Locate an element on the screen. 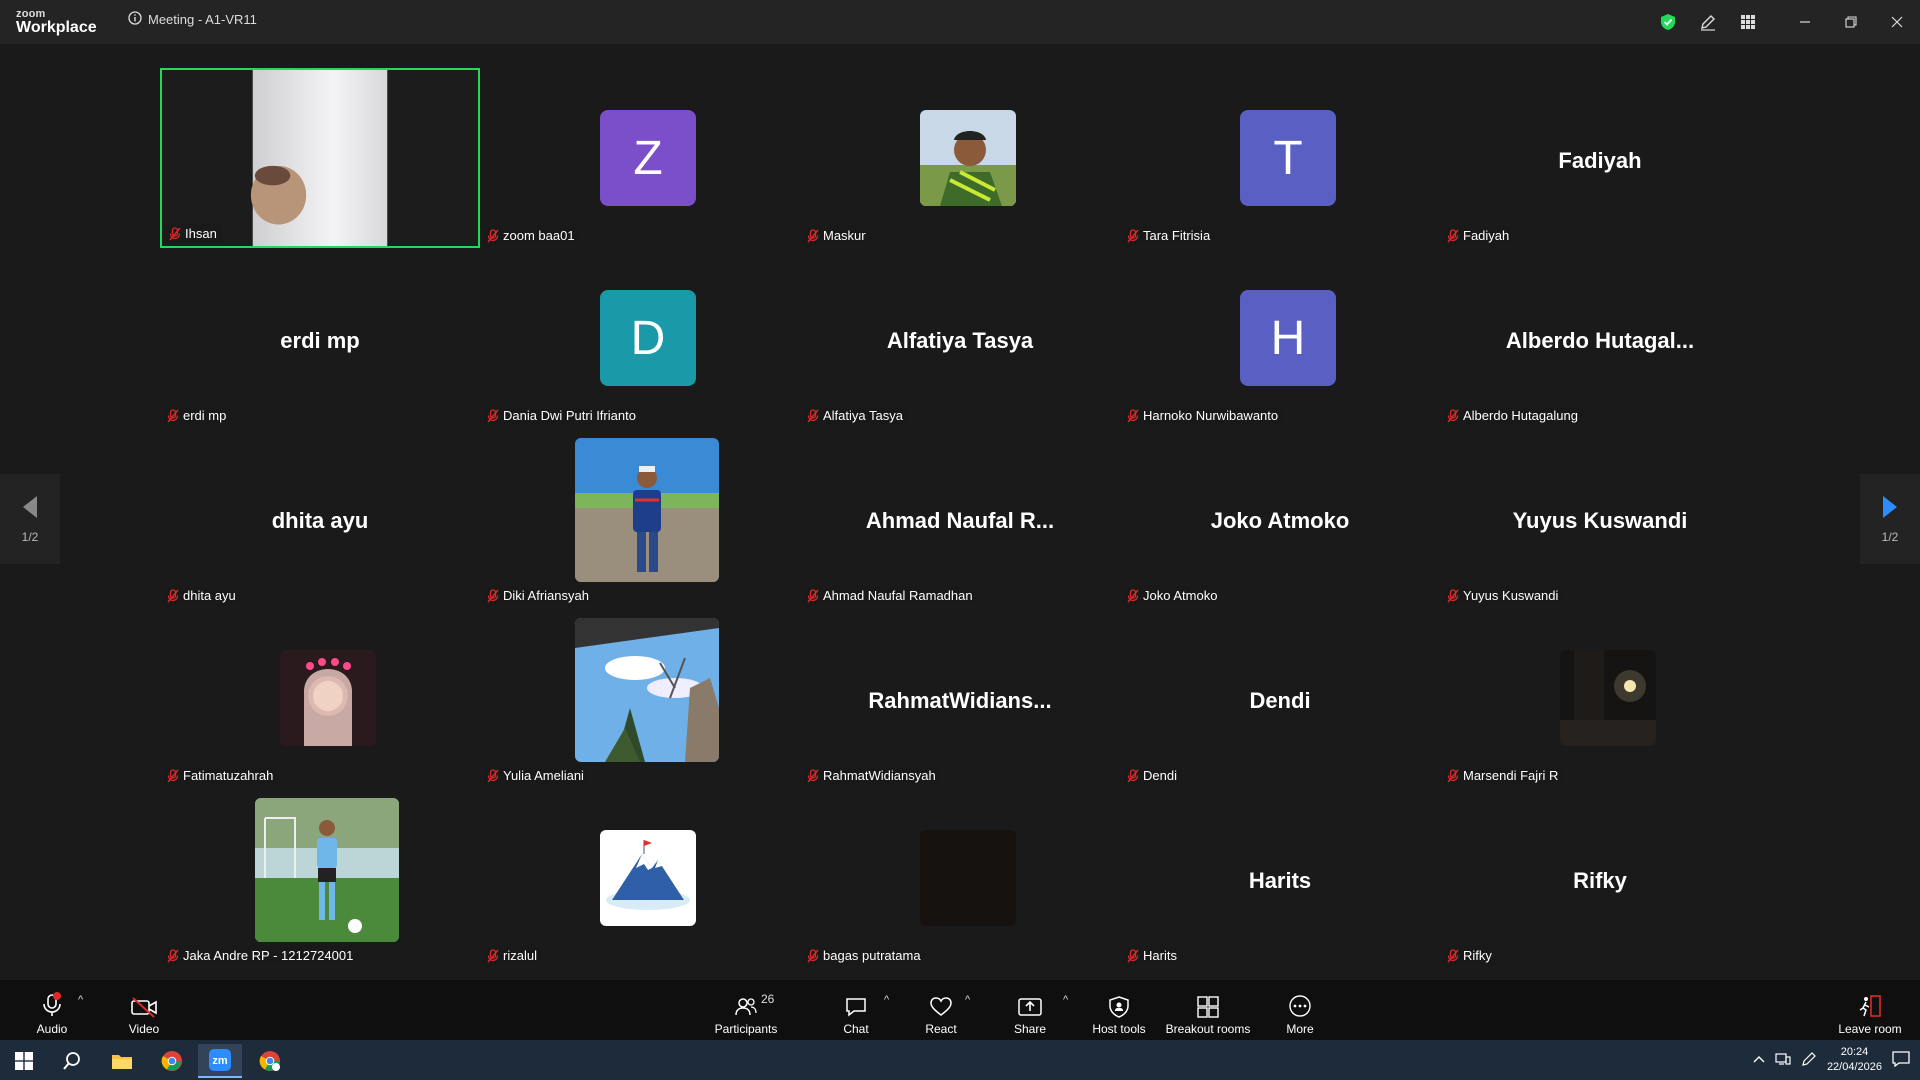 The width and height of the screenshot is (1920, 1080). chrome-profile-icon is located at coordinates (270, 1061).